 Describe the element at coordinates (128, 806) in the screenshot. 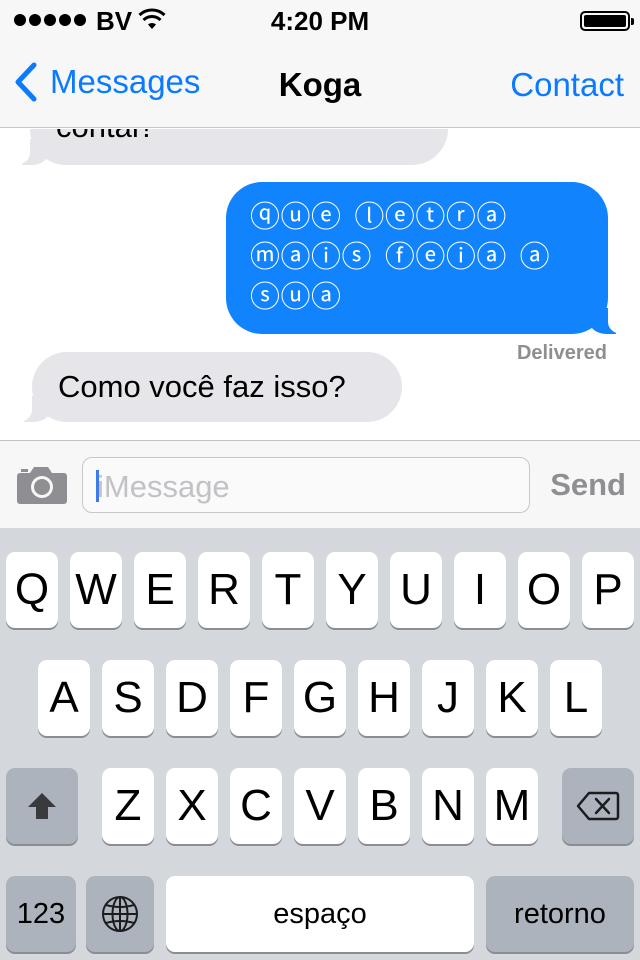

I see `key-z: Z` at that location.